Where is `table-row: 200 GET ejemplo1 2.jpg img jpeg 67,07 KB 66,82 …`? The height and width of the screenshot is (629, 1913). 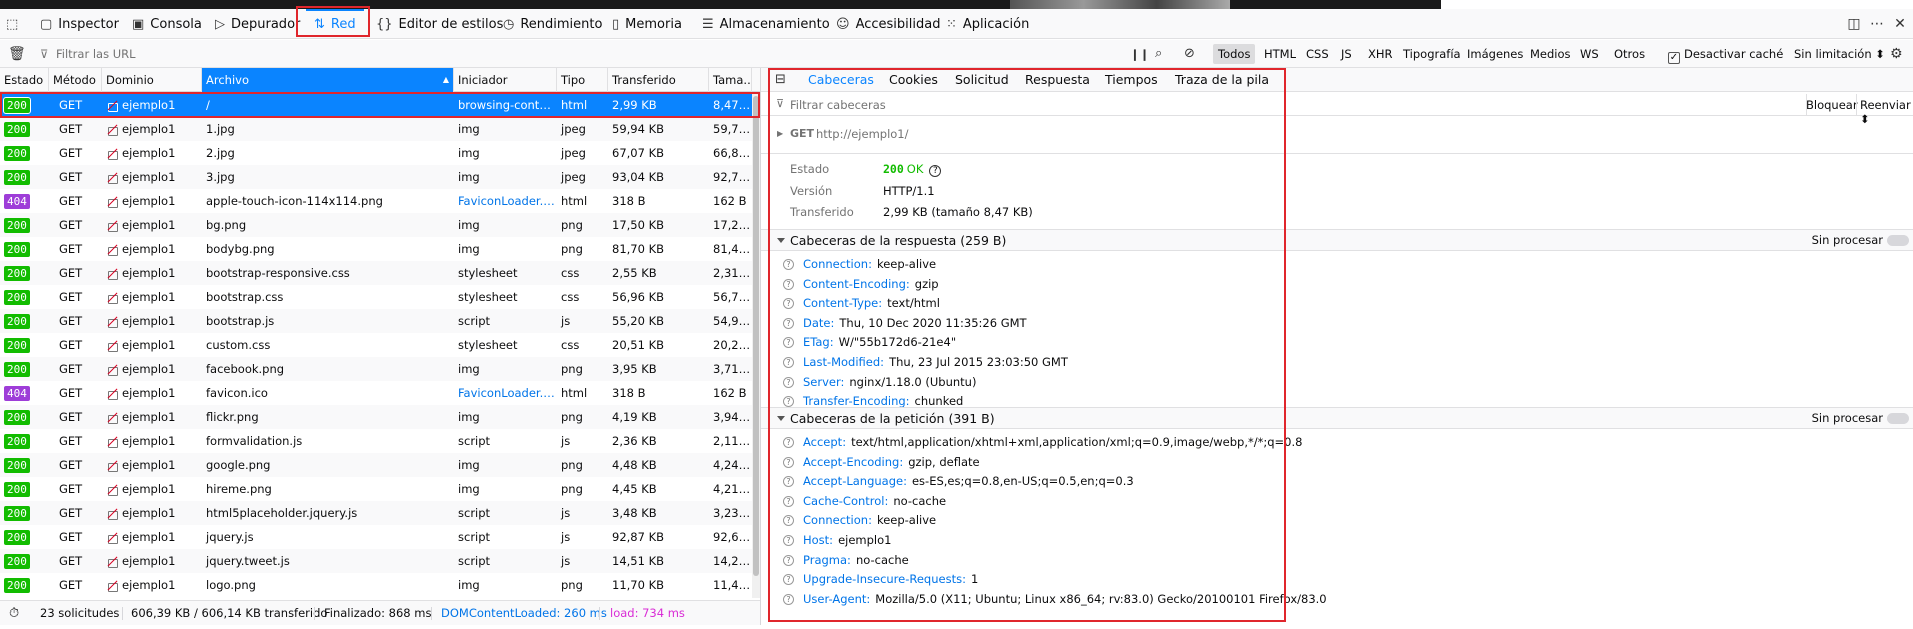
table-row: 200 GET ejemplo1 2.jpg img jpeg 67,07 KB 66,82 … is located at coordinates (380, 153).